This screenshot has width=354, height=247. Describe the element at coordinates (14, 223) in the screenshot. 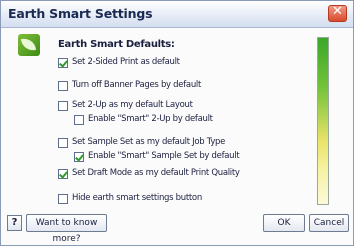

I see `help-button: ?` at that location.